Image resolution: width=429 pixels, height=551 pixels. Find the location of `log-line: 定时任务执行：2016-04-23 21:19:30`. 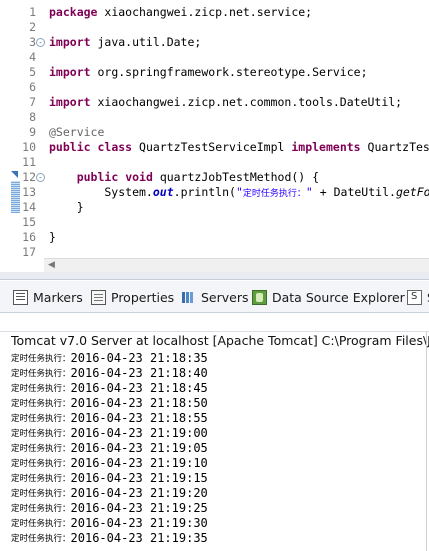

log-line: 定时任务执行：2016-04-23 21:19:30 is located at coordinates (109, 523).